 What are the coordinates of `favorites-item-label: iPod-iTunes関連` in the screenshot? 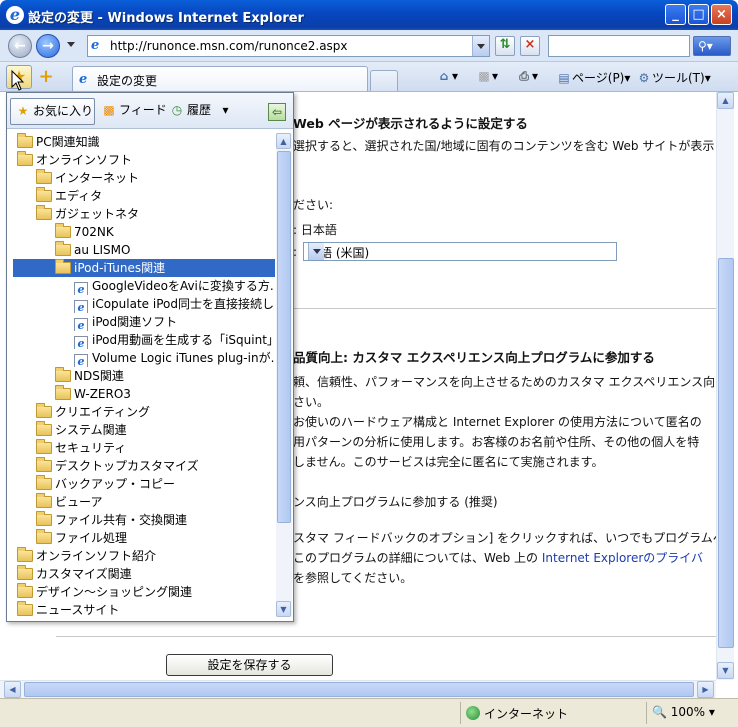 It's located at (120, 268).